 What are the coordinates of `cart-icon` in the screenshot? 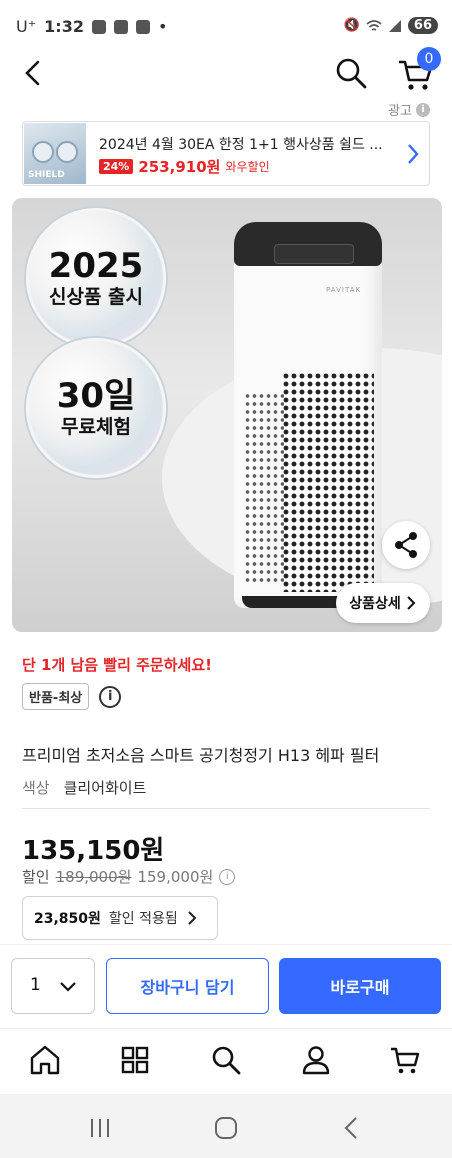 It's located at (406, 1060).